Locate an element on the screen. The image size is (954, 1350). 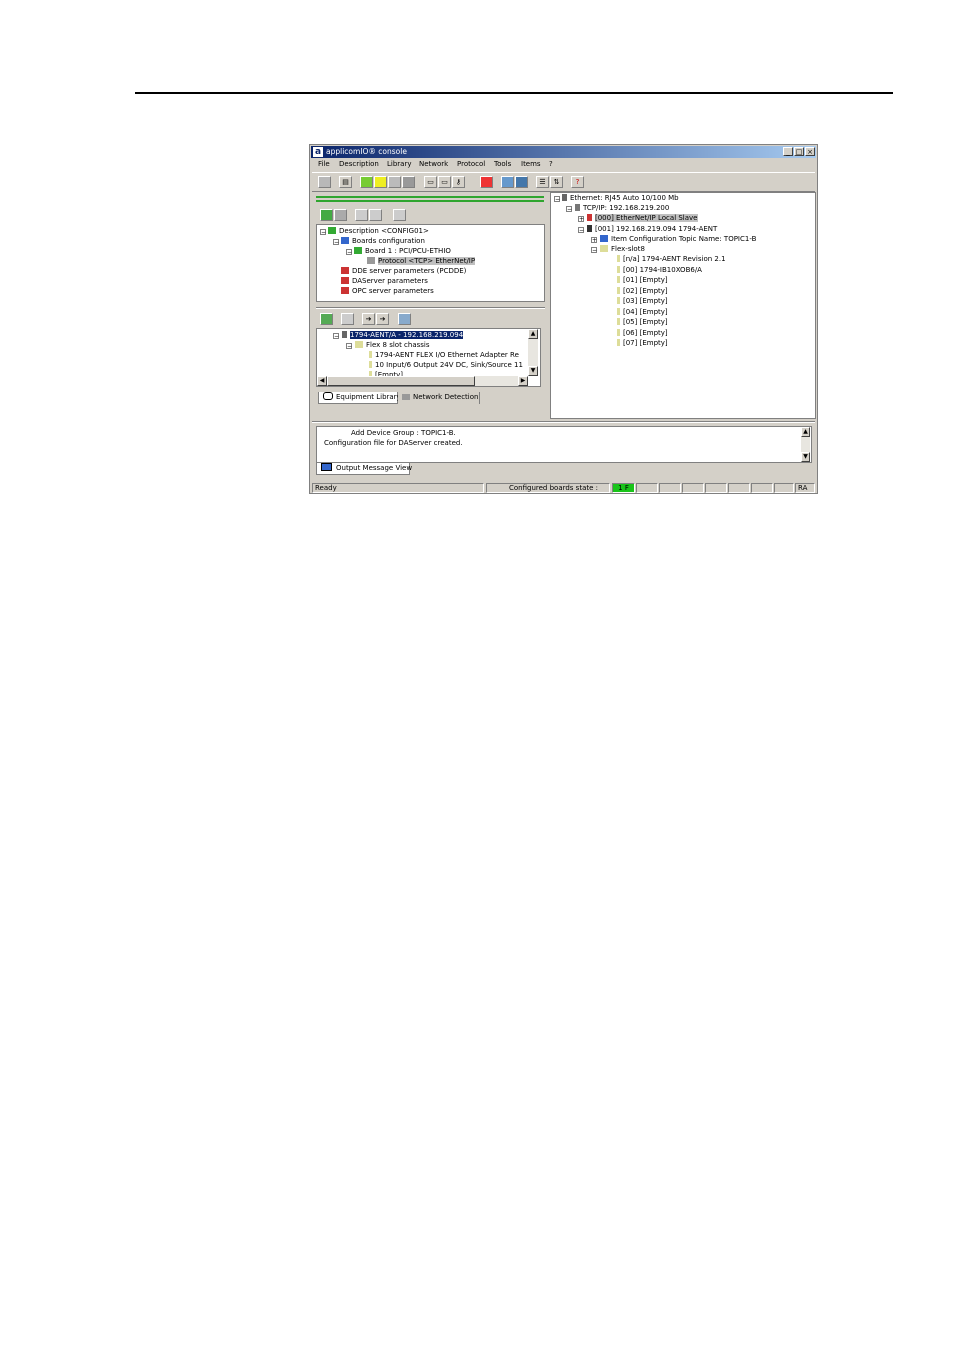
menu-description: Description is located at coordinates (359, 164).